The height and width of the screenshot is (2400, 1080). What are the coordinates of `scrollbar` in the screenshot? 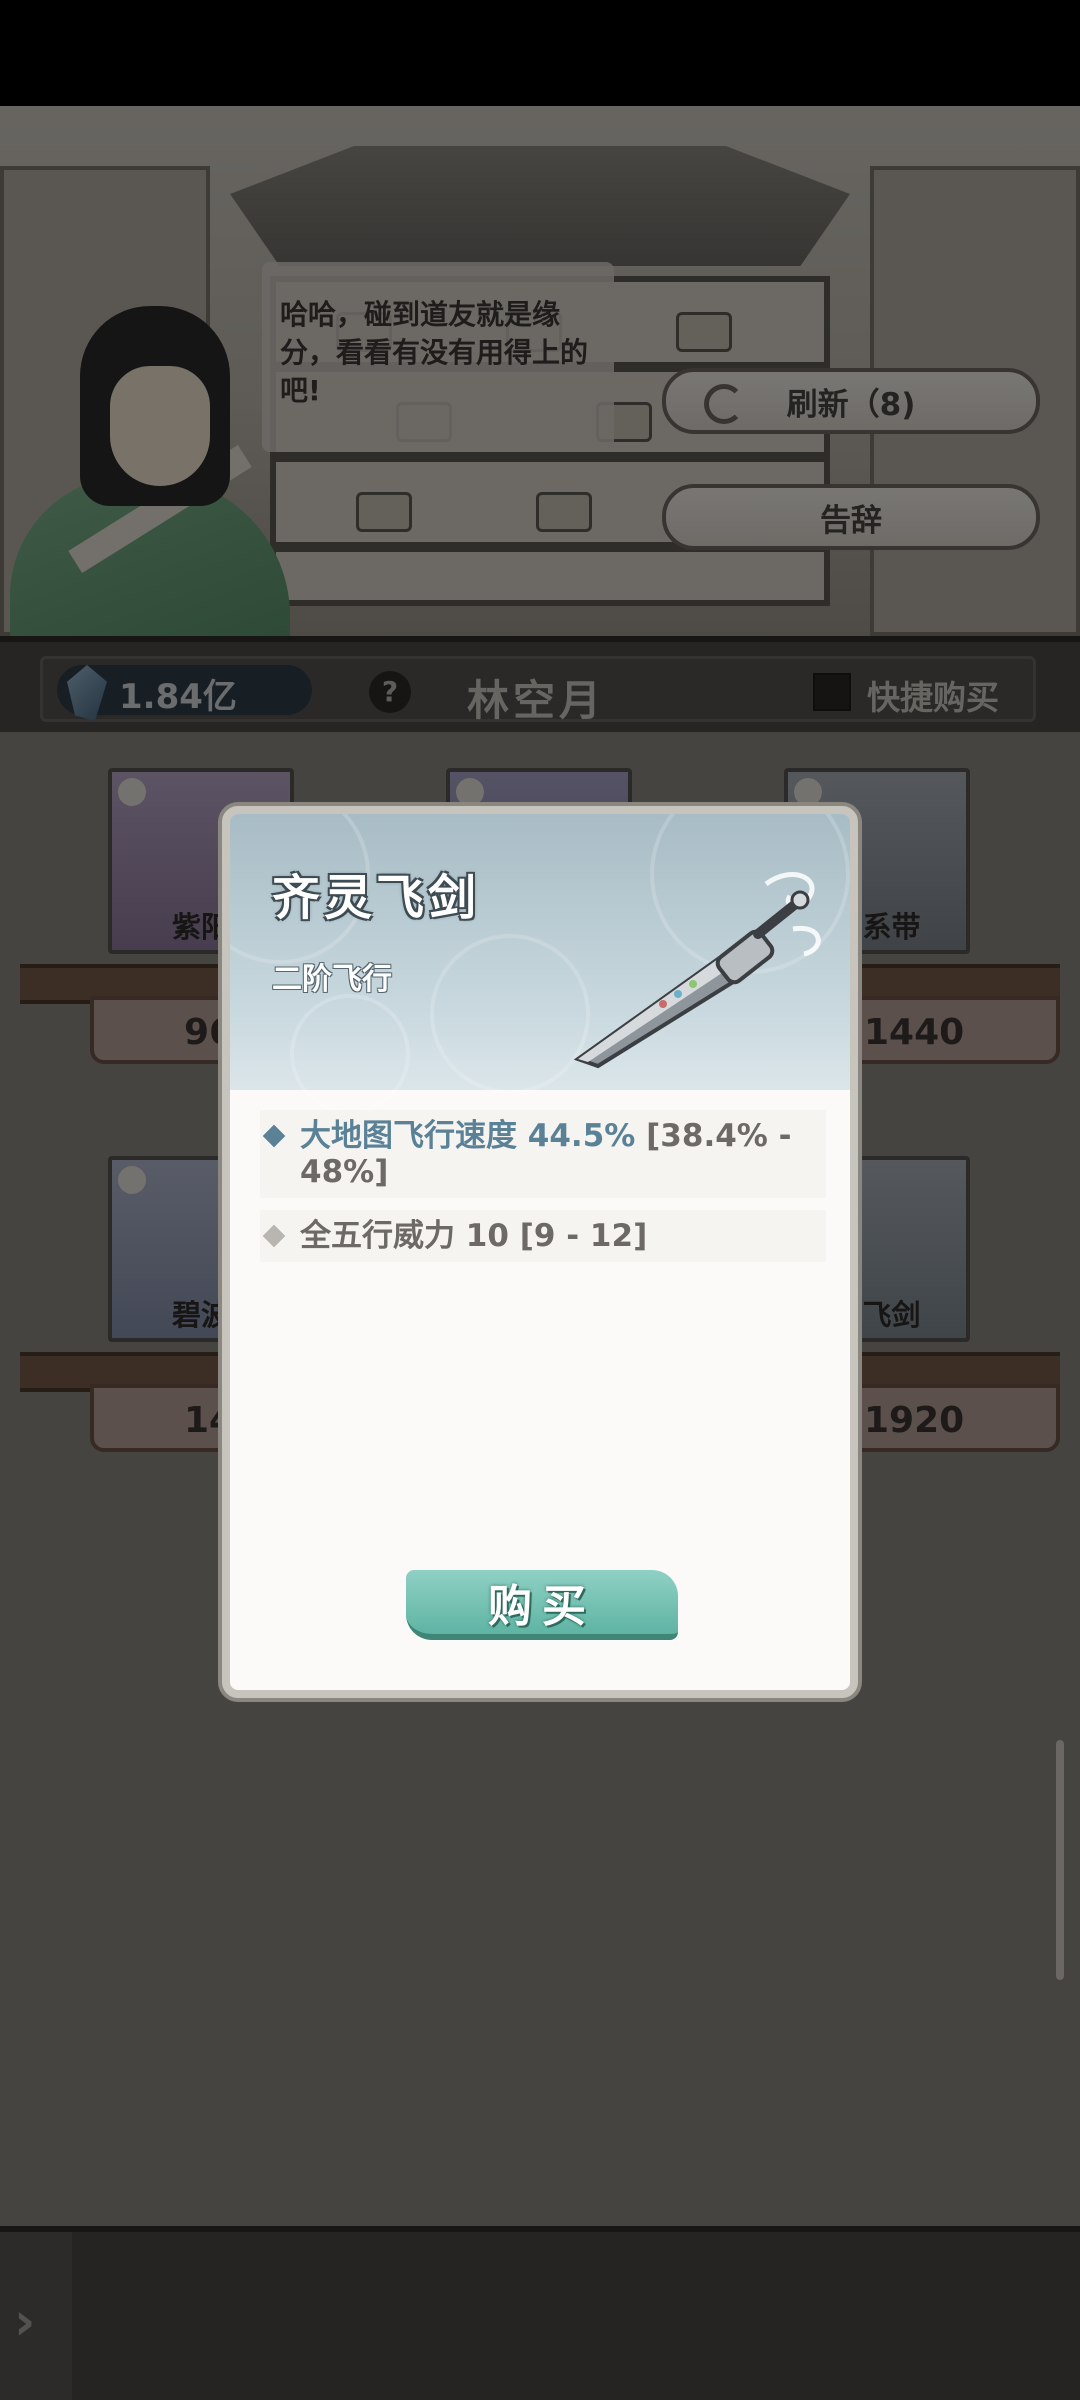 It's located at (1060, 1860).